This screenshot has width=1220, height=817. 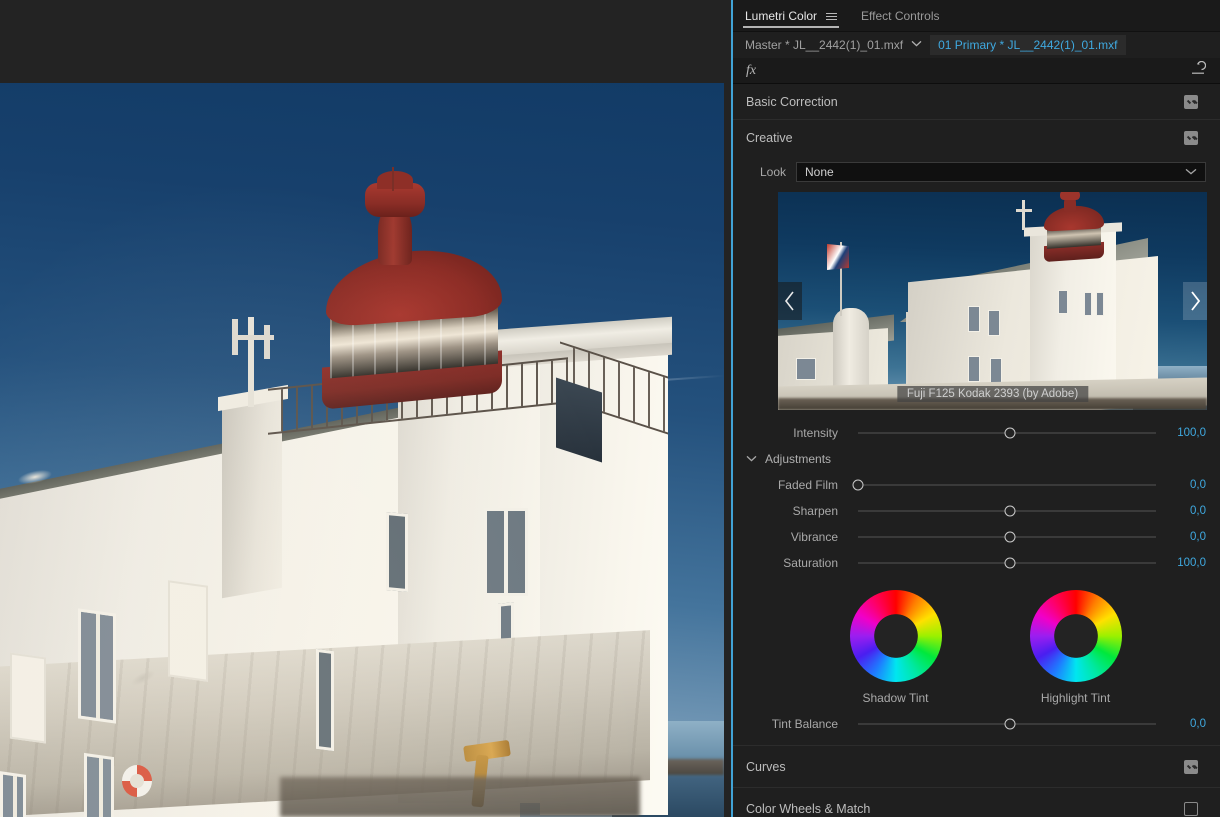 I want to click on section-color-wheels-match-title: Color Wheels & Match, so click(x=808, y=809).